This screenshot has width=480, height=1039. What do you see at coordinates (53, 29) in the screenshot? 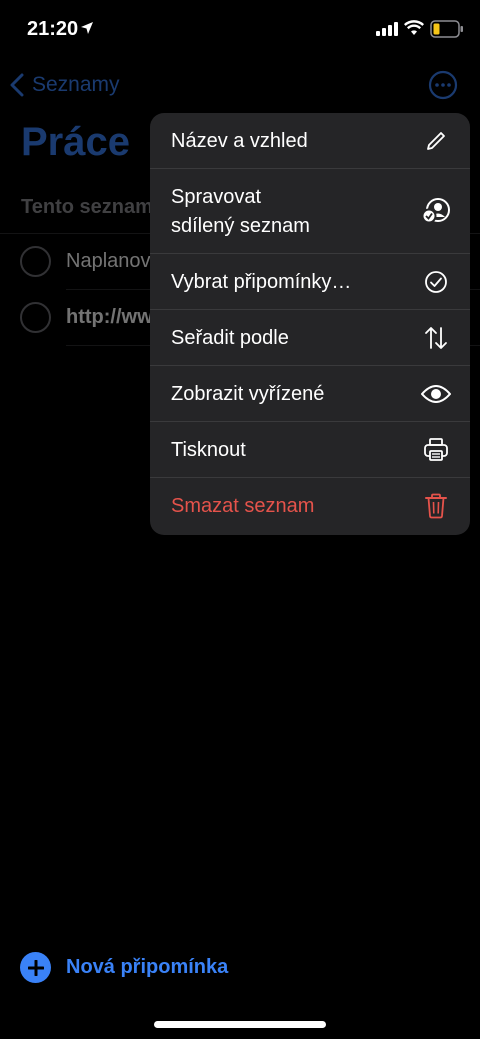
I see `status-time: 21:20` at bounding box center [53, 29].